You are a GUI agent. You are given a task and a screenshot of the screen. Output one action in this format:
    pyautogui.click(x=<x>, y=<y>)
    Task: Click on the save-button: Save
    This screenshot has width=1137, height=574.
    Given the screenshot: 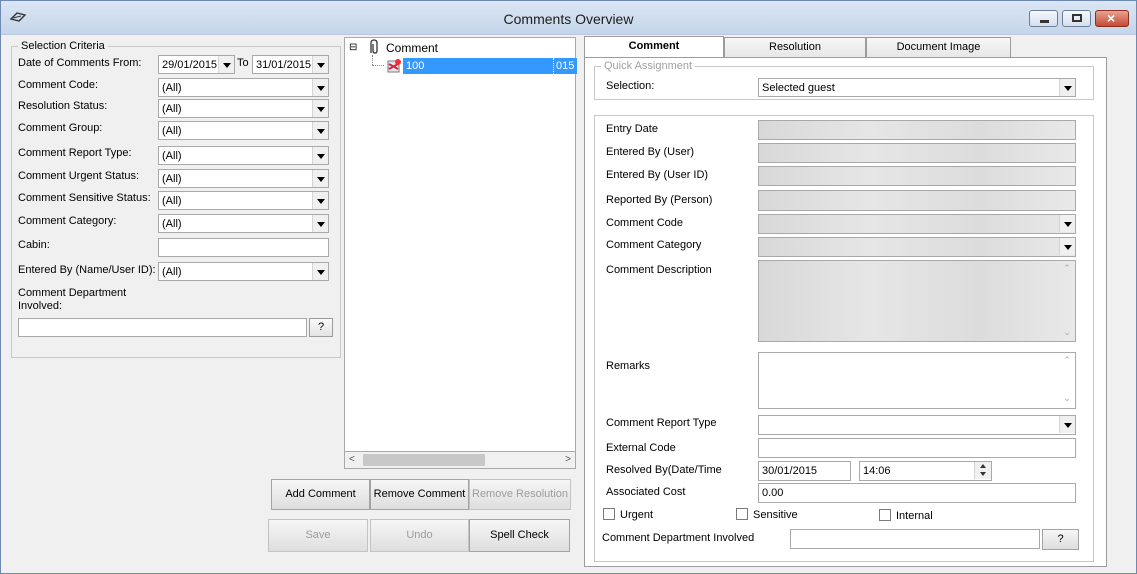 What is the action you would take?
    pyautogui.click(x=318, y=535)
    